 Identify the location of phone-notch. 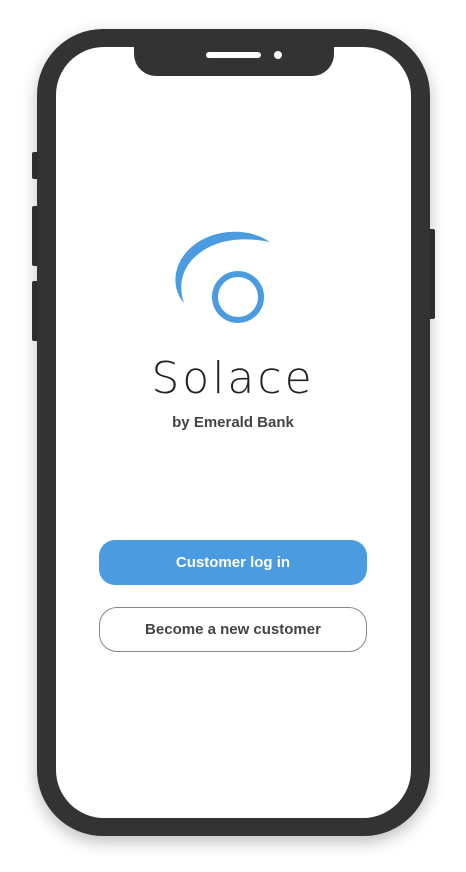
(234, 58).